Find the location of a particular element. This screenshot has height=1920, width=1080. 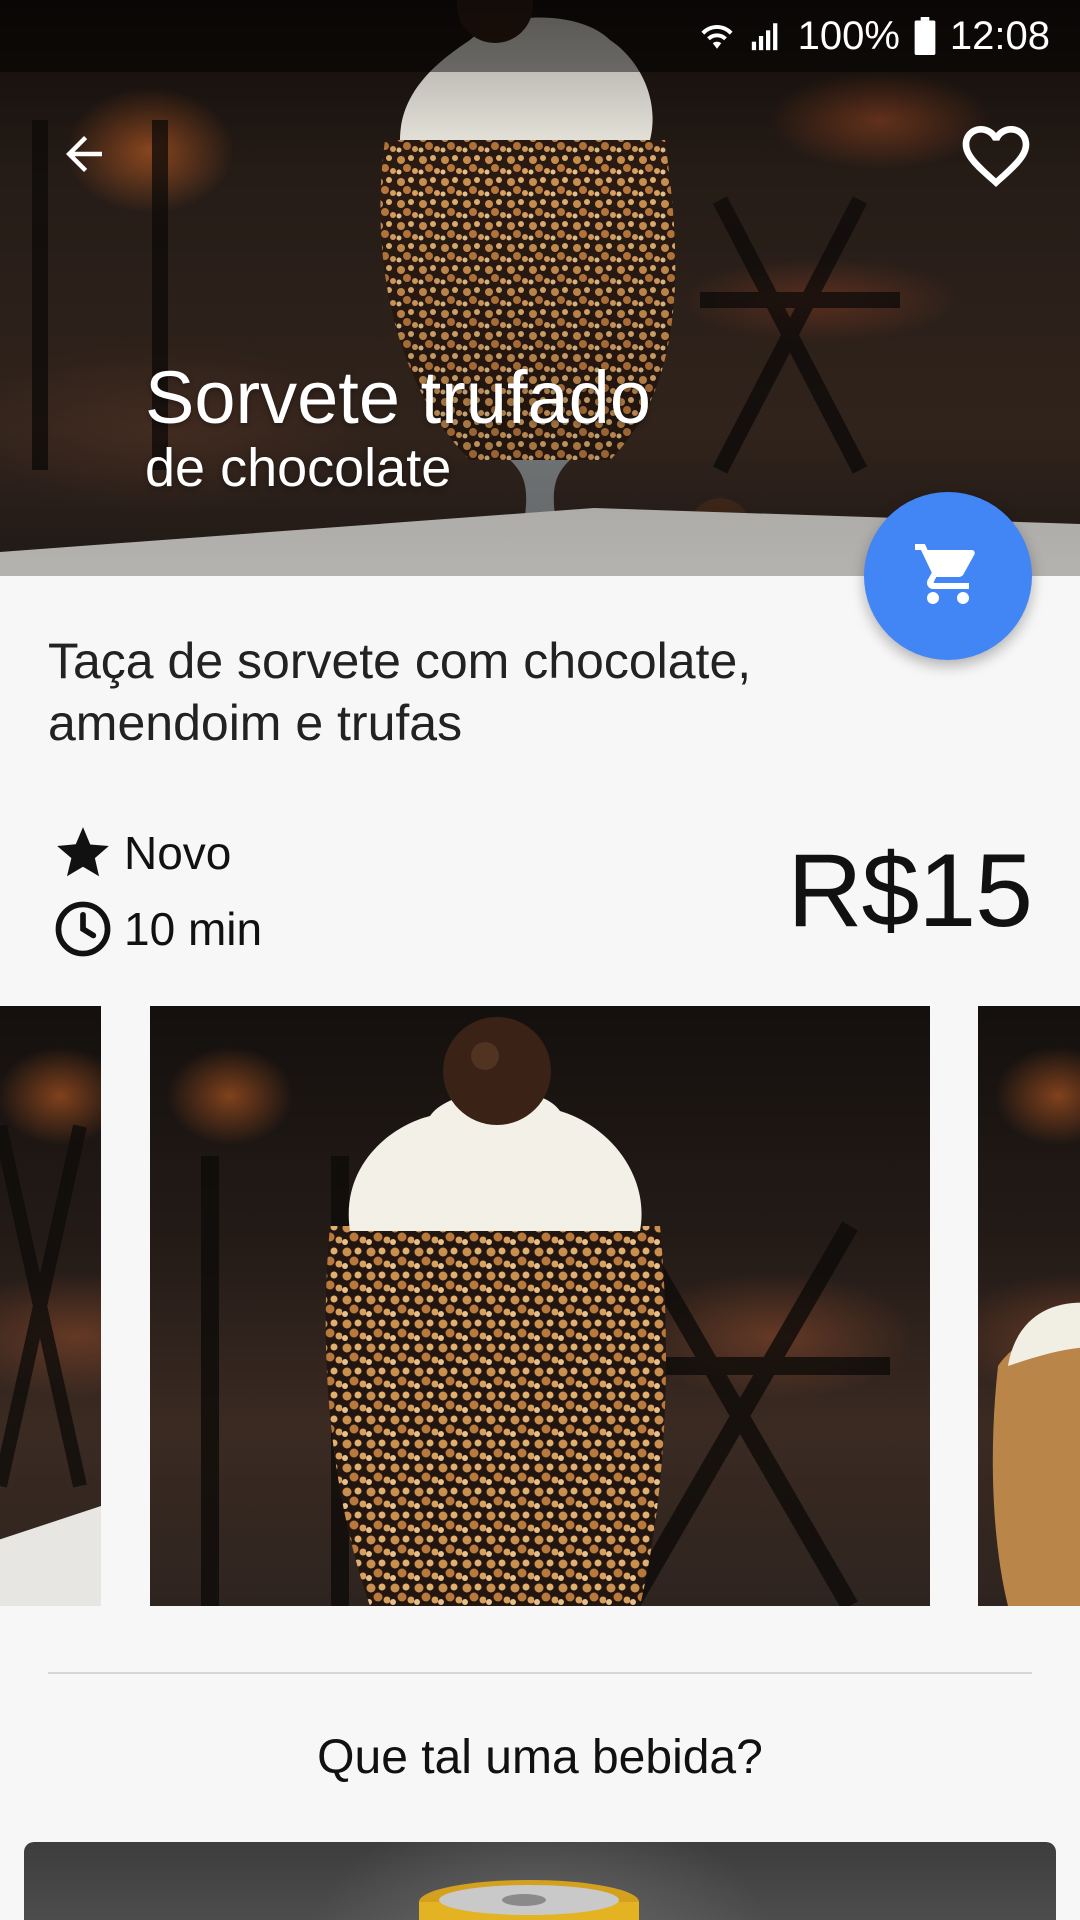

drink-suggestions-title: Que tal uma bebida? is located at coordinates (540, 1757).